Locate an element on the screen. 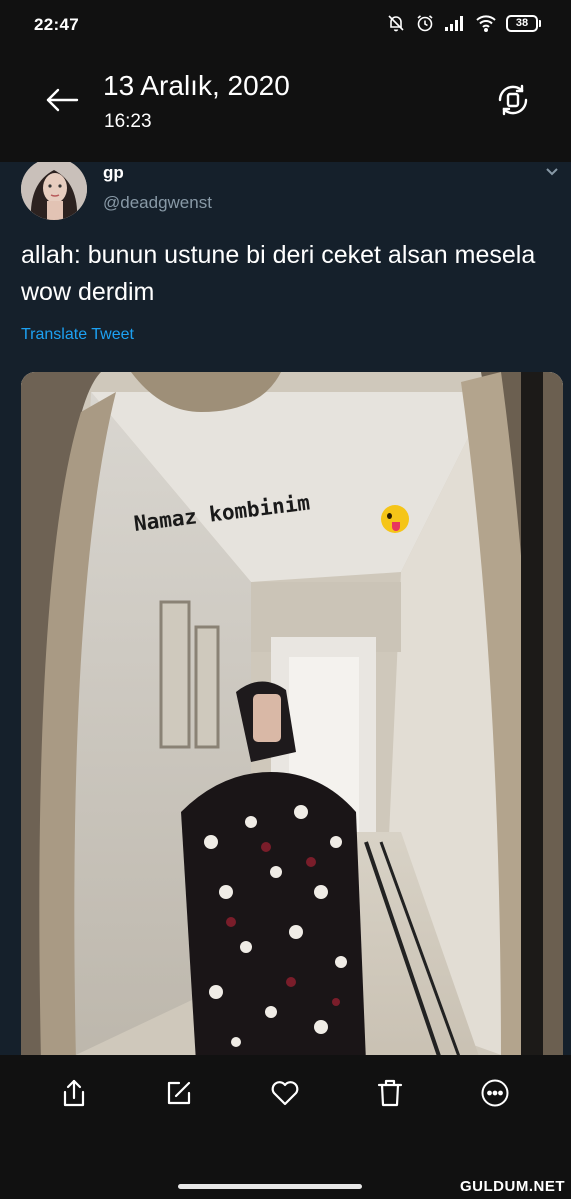 Image resolution: width=571 pixels, height=1199 pixels. chevron-down-icon is located at coordinates (552, 173).